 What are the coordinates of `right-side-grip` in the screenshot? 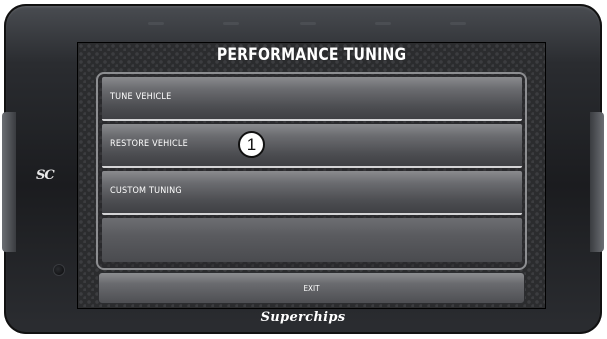 It's located at (597, 182).